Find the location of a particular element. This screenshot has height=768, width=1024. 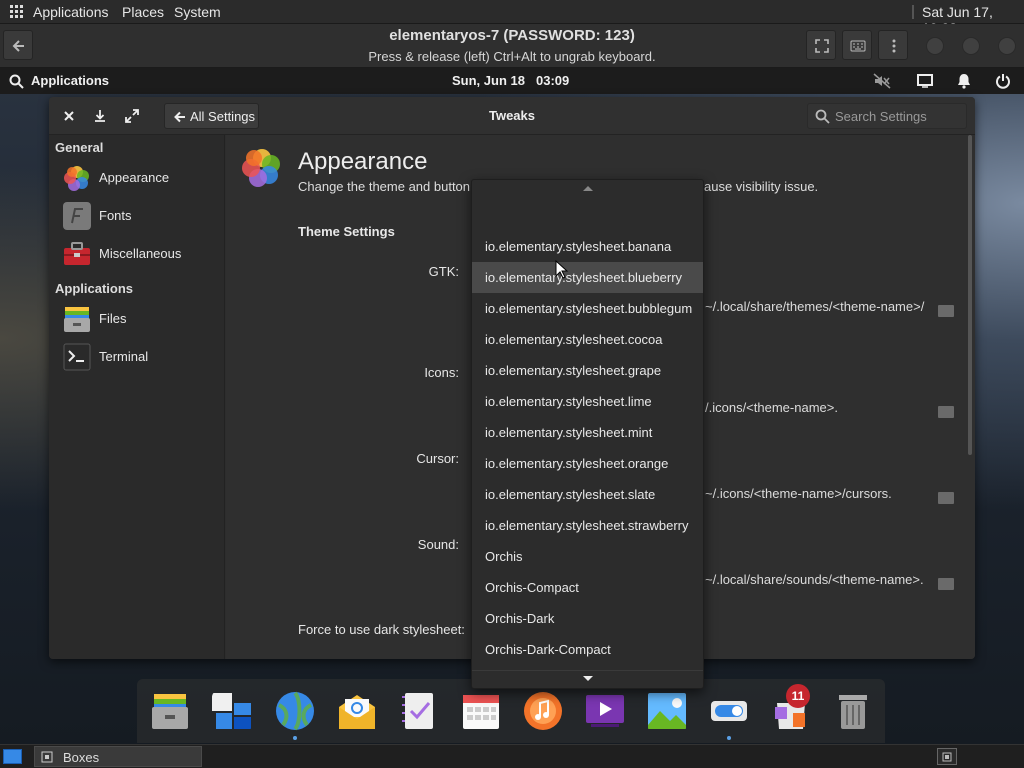

workspace-icon is located at coordinates (947, 757).